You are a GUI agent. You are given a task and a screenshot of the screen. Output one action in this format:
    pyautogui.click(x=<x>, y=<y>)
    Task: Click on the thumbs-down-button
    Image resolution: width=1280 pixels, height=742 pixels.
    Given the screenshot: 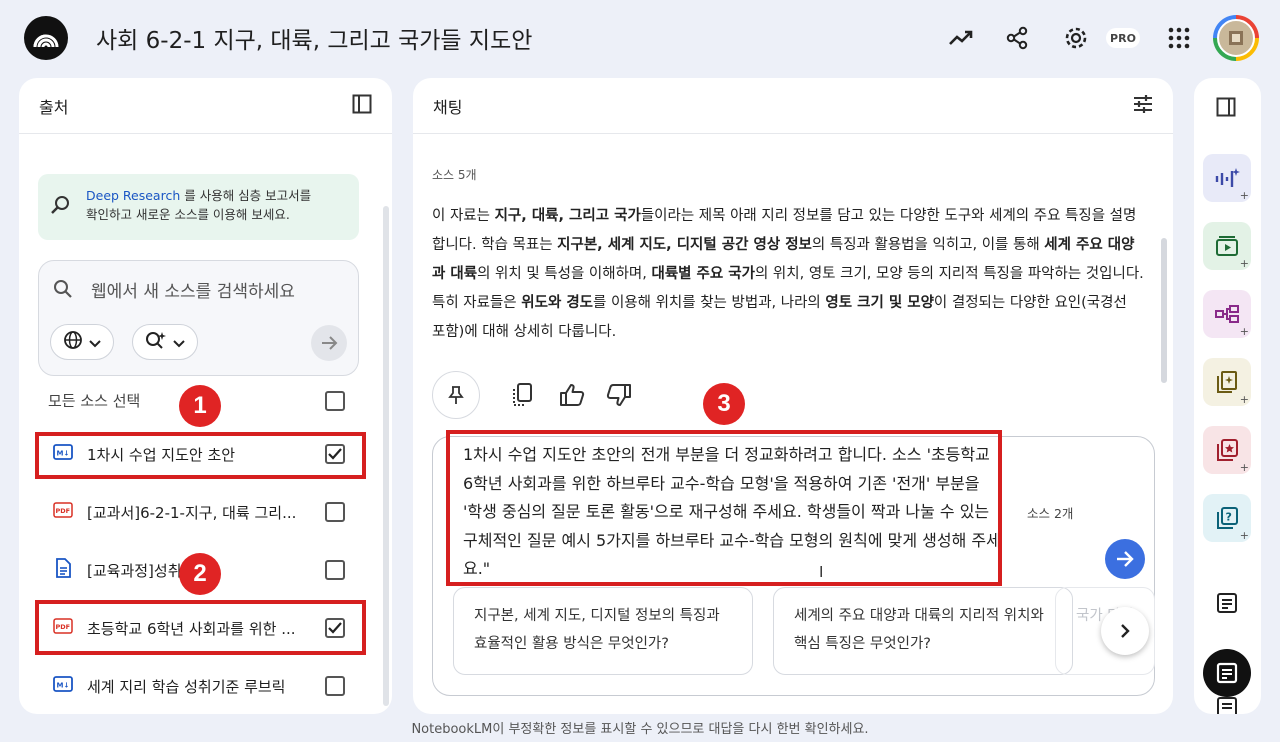 What is the action you would take?
    pyautogui.click(x=619, y=395)
    